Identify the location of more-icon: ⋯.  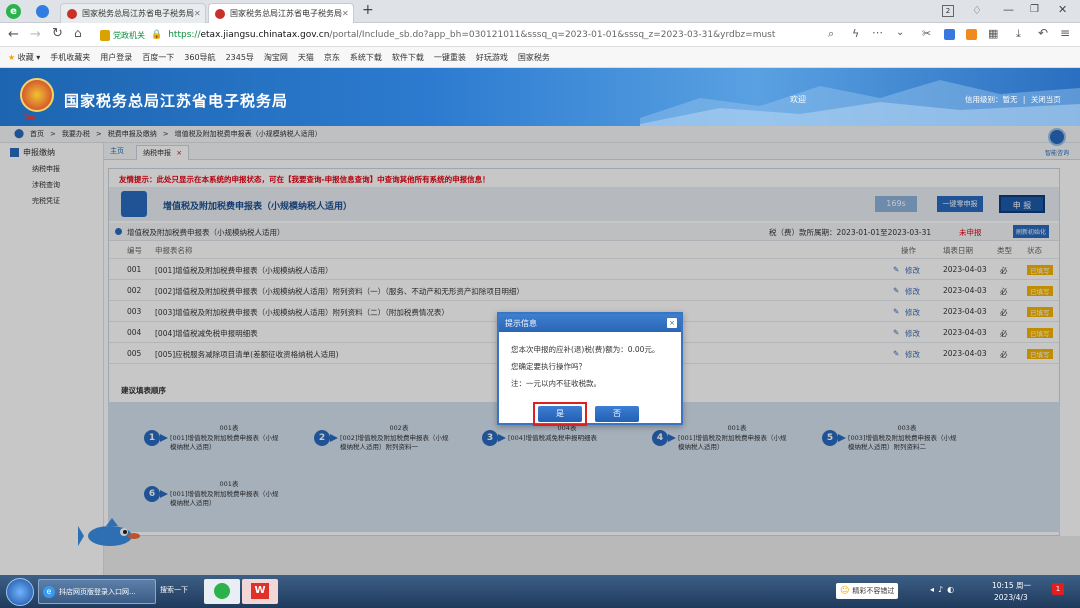
(877, 32).